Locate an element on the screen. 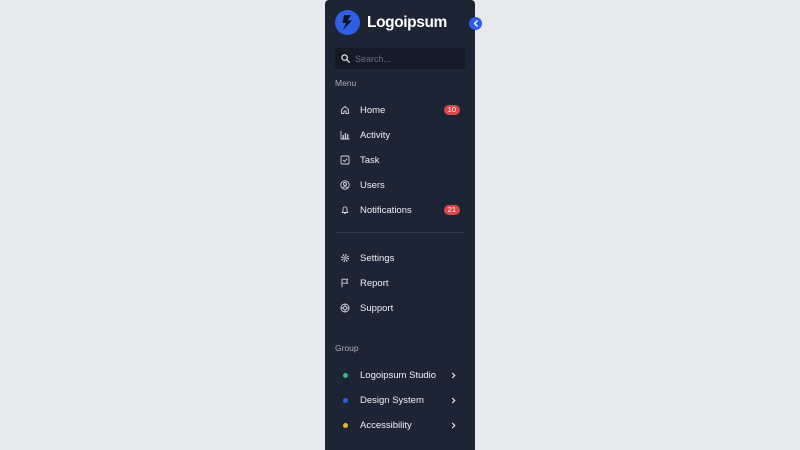 The height and width of the screenshot is (450, 800). lifebuoy-icon is located at coordinates (345, 308).